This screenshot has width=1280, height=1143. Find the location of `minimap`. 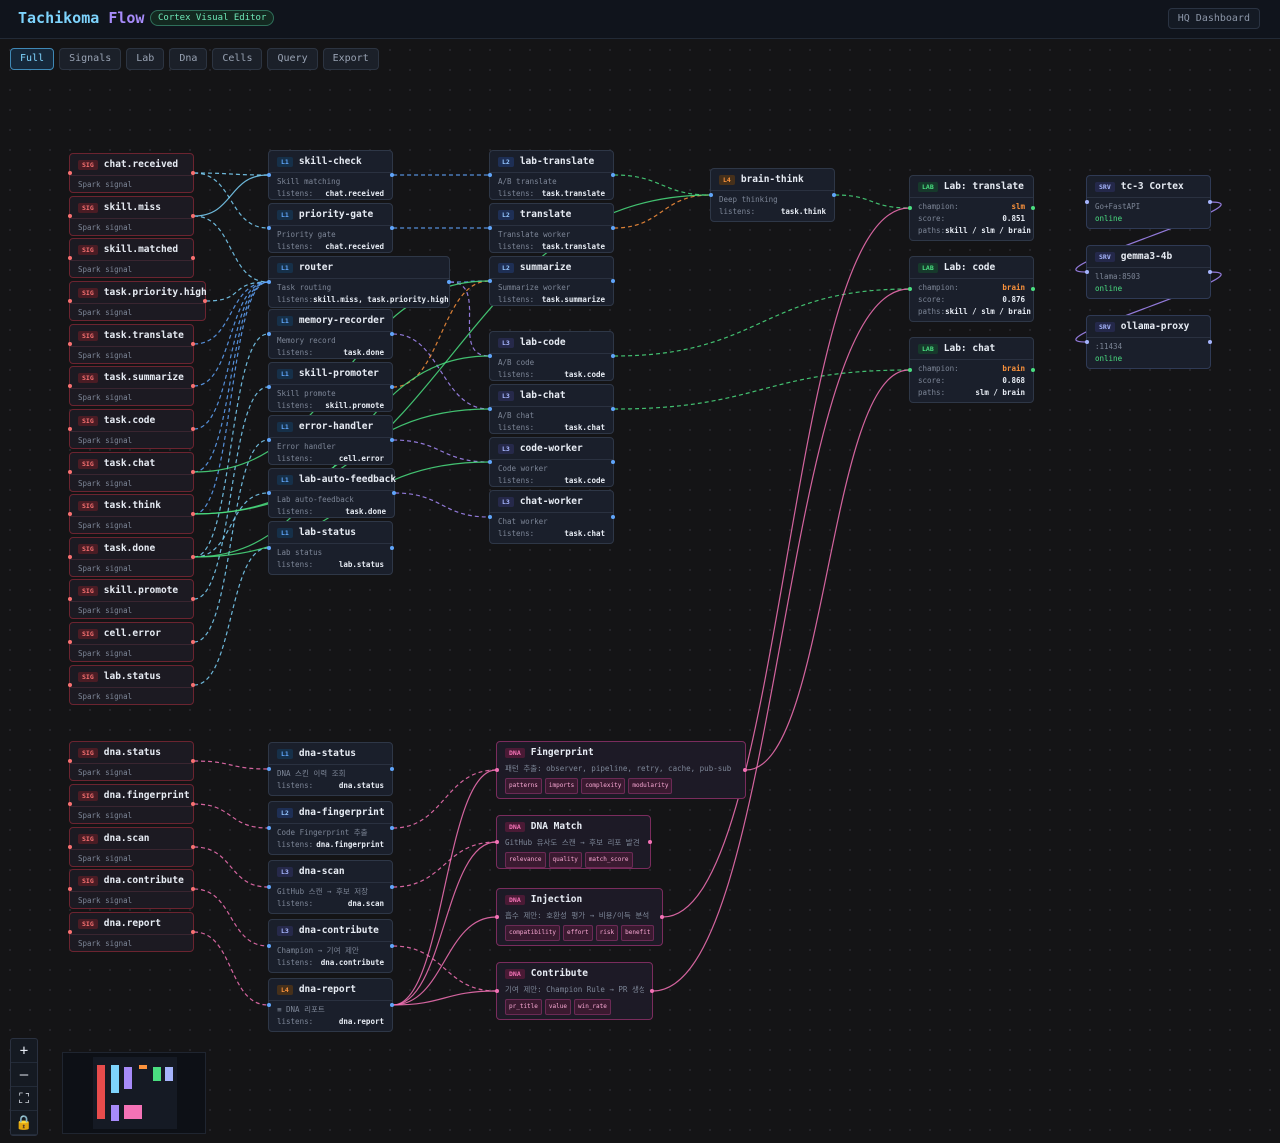

minimap is located at coordinates (134, 1093).